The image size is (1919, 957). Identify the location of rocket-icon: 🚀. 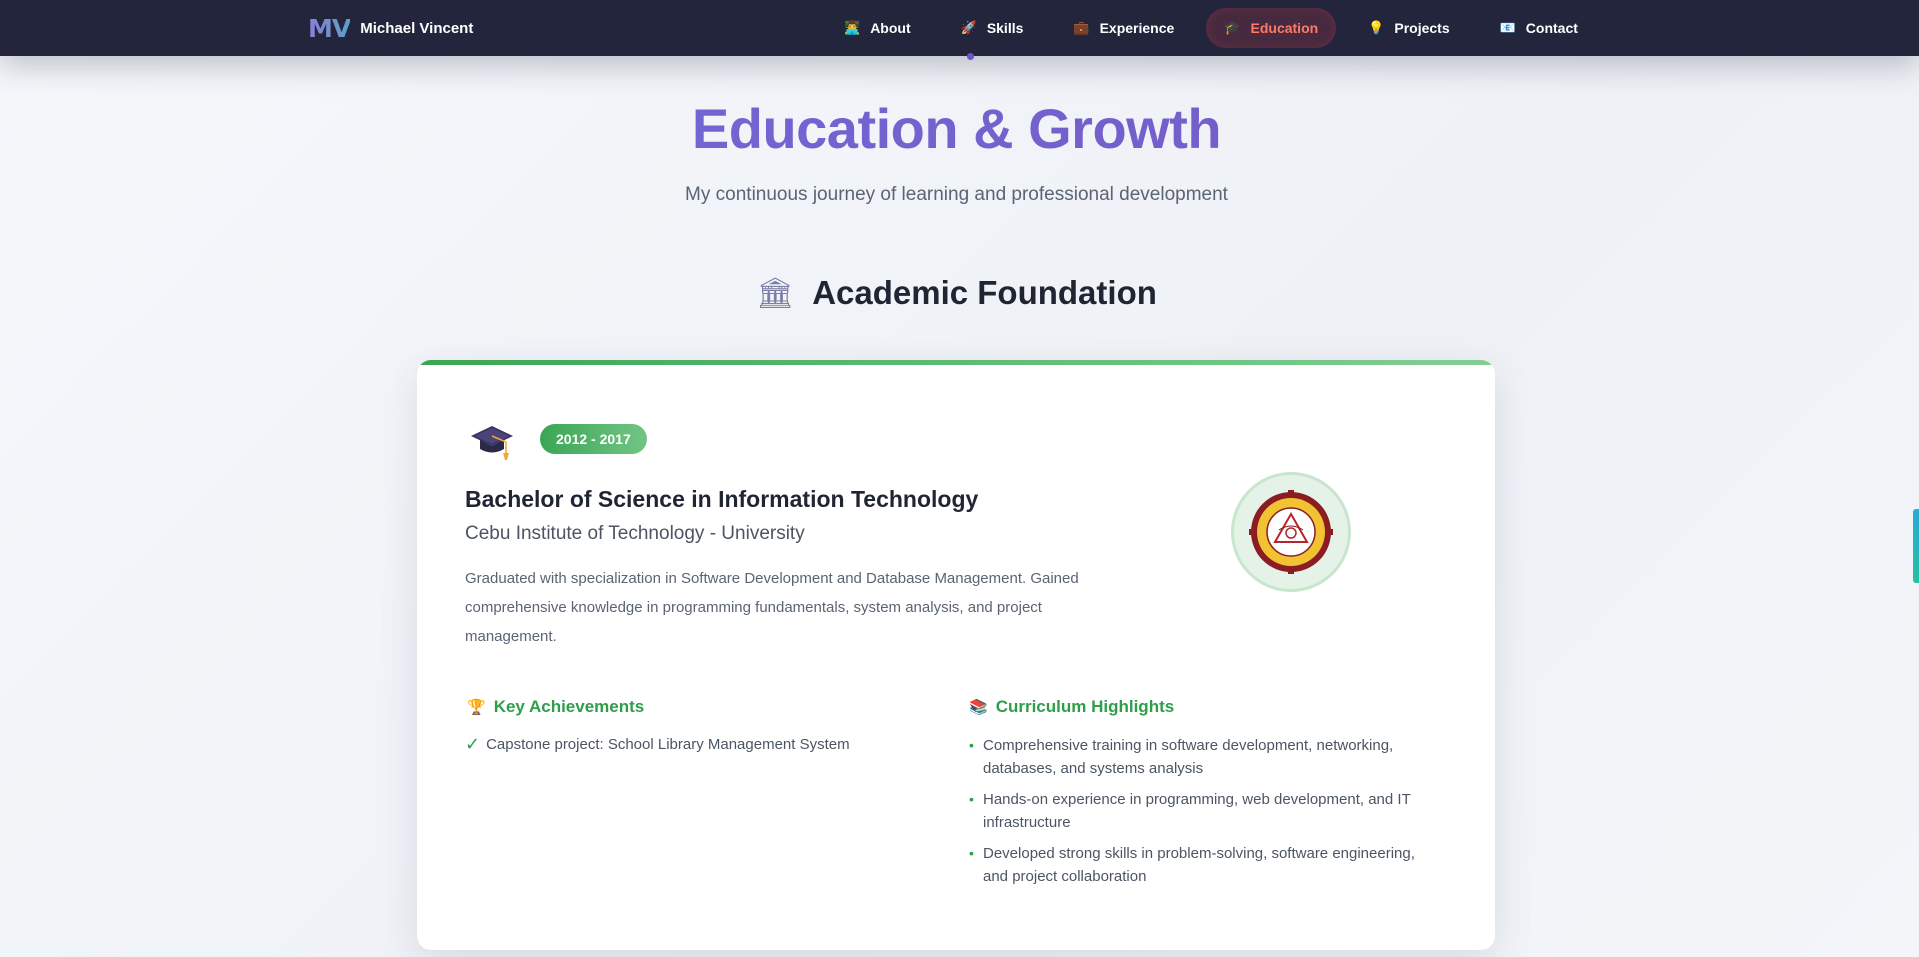
(968, 28).